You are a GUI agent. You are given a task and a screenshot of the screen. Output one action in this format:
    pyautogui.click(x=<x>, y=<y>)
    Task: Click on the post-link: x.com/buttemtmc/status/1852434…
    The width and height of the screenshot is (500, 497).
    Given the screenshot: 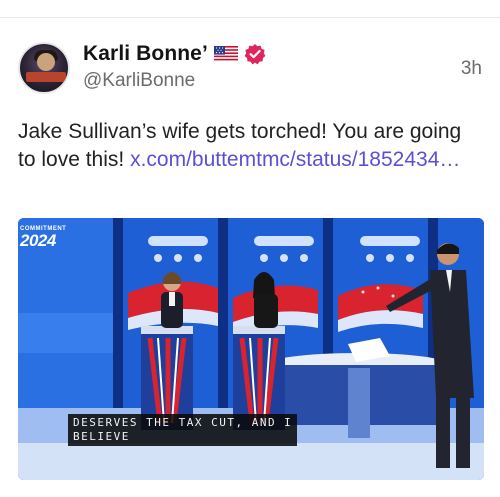 What is the action you would take?
    pyautogui.click(x=295, y=159)
    